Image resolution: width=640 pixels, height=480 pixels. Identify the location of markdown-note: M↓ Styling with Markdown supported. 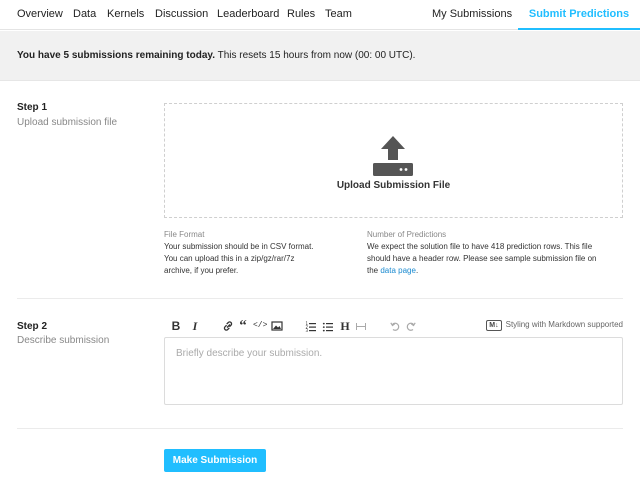
(554, 325).